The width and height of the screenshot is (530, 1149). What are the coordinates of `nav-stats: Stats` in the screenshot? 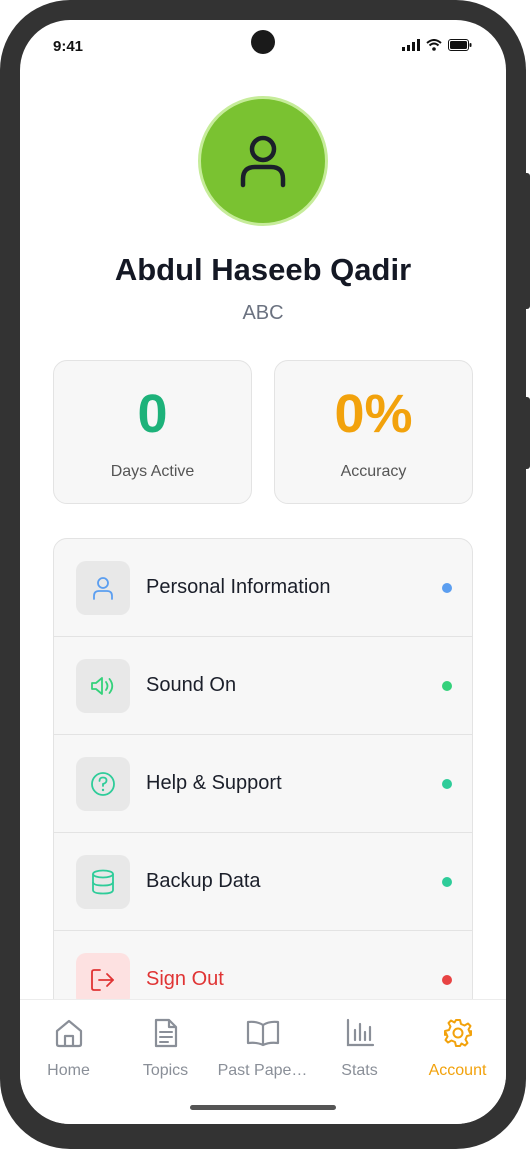 It's located at (359, 1048).